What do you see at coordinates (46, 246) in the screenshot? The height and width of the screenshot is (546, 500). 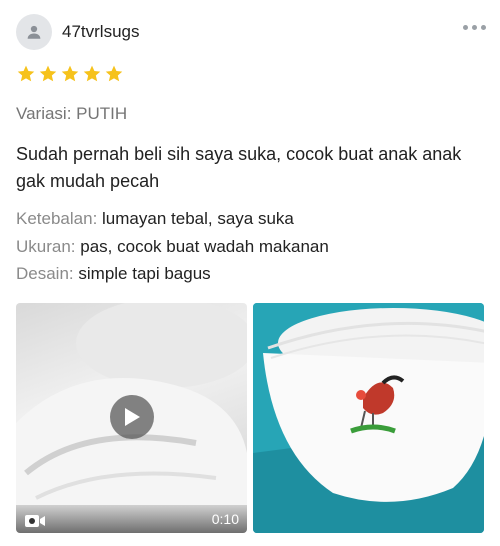 I see `attribute-key: Ukuran:` at bounding box center [46, 246].